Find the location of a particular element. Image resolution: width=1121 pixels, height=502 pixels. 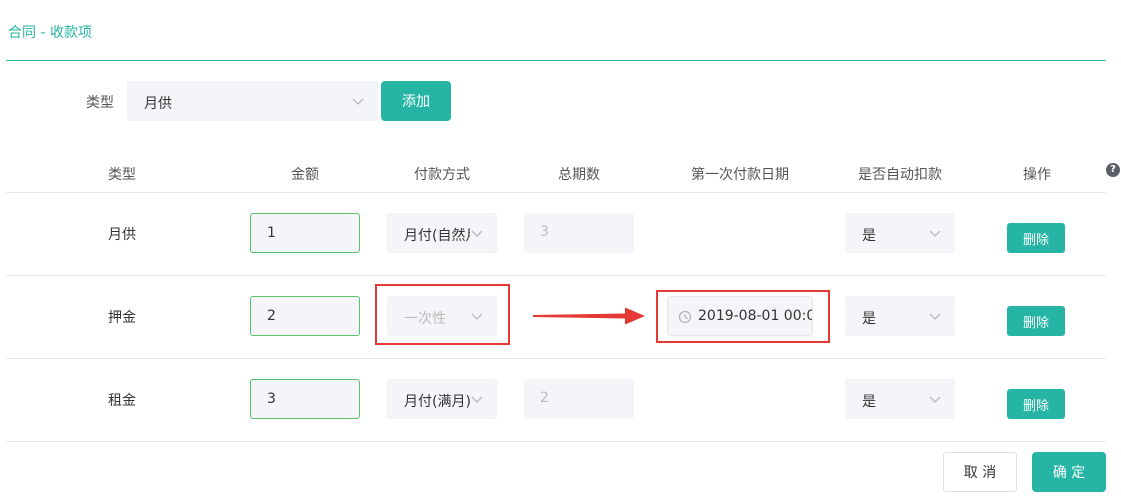

payment-method-value: 月付(自然月) is located at coordinates (437, 236).